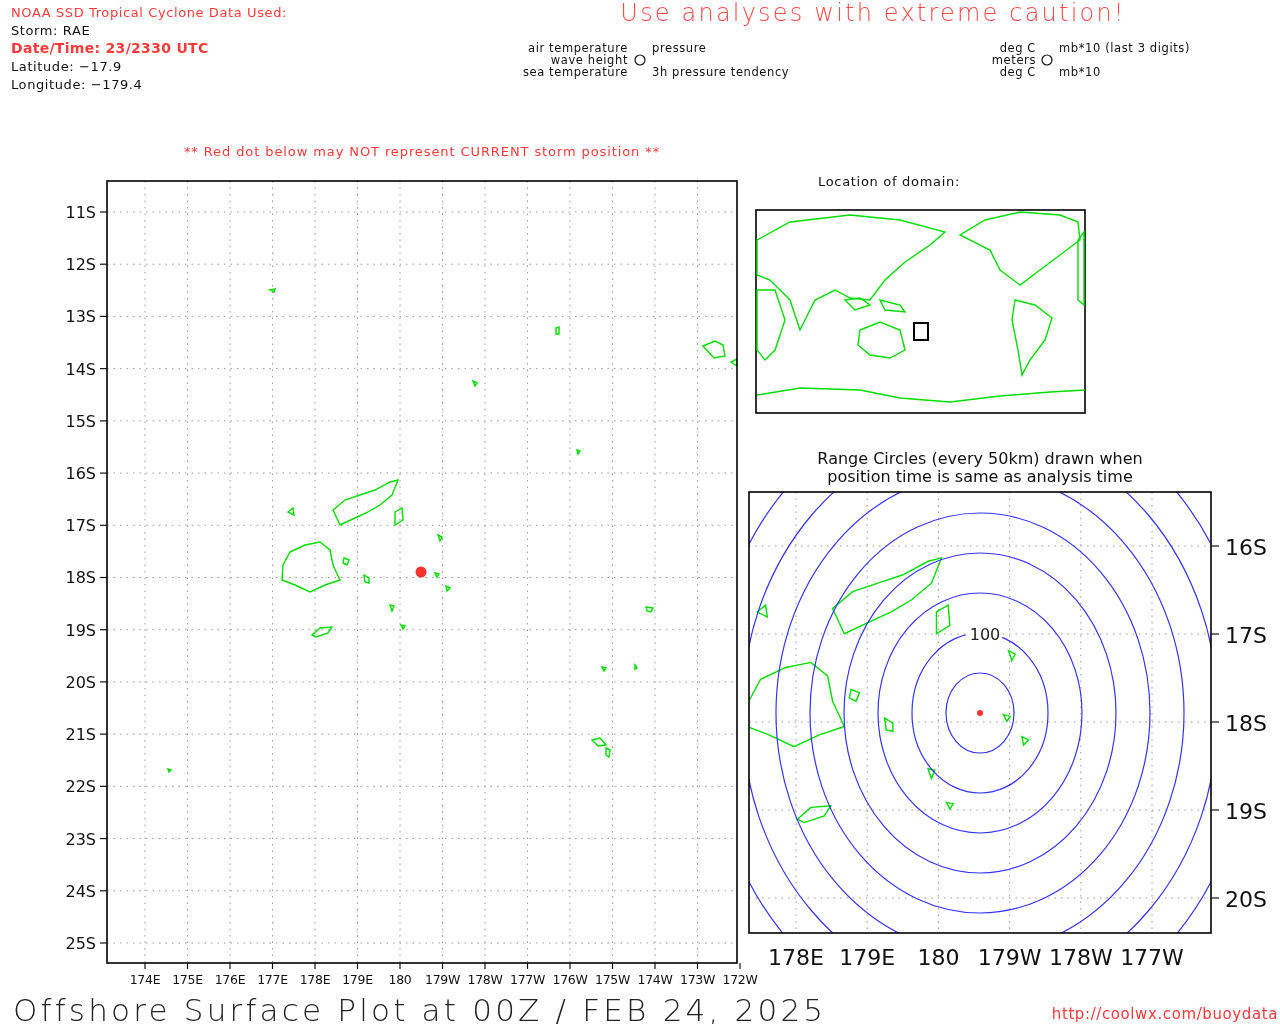 This screenshot has height=1024, width=1280. Describe the element at coordinates (1164, 1014) in the screenshot. I see `source-url: http://coolwx.com/buoydata` at that location.